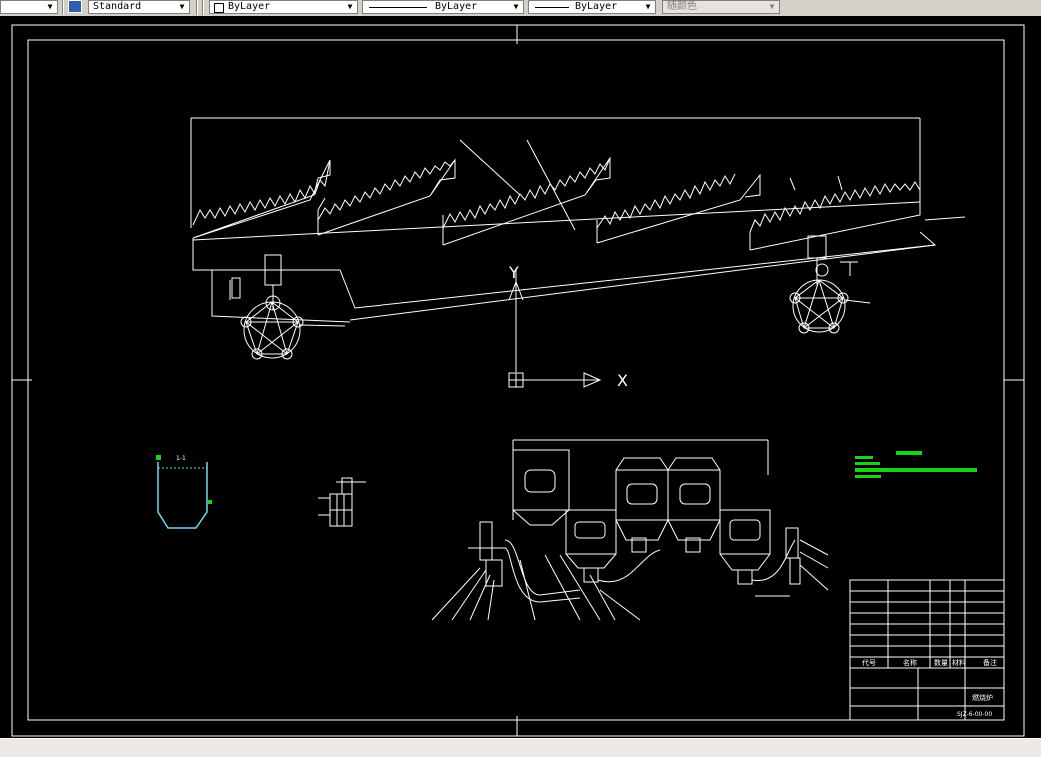 This screenshot has height=757, width=1041. I want to click on lineweight-value: ByLayer, so click(596, 6).